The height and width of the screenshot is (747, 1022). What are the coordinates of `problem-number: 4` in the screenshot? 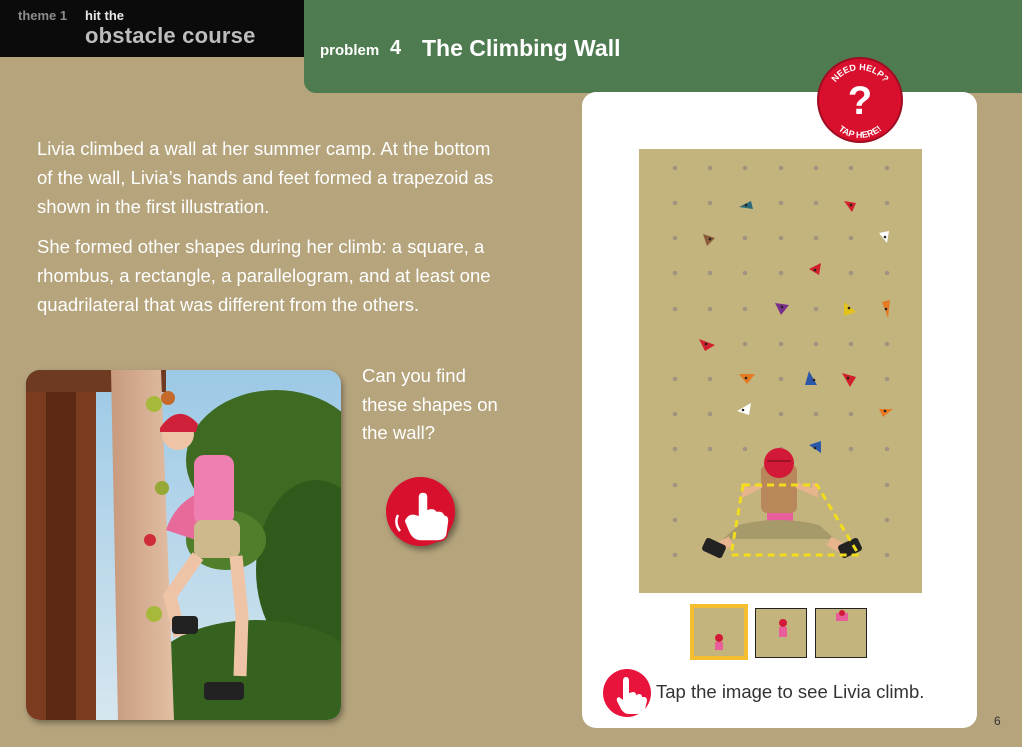 It's located at (396, 48).